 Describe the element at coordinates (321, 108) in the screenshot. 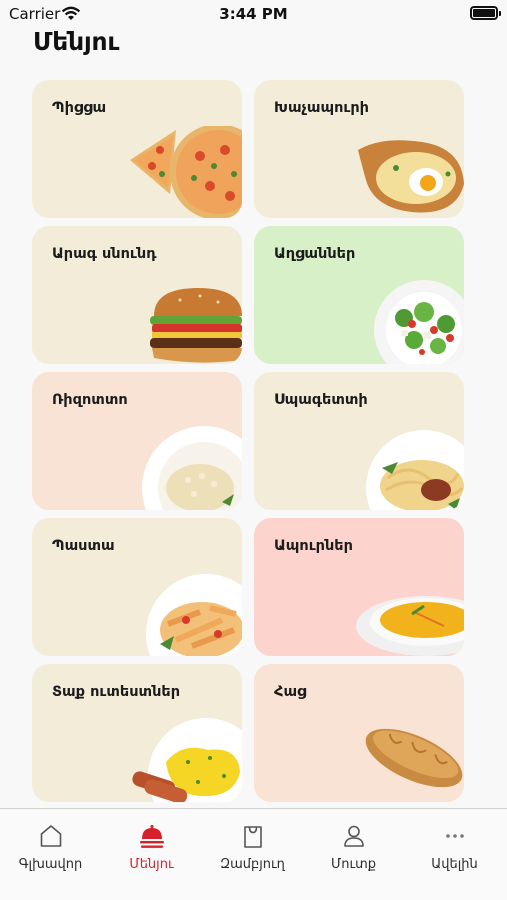

I see `menu-card-label: Խաչապուրի` at that location.